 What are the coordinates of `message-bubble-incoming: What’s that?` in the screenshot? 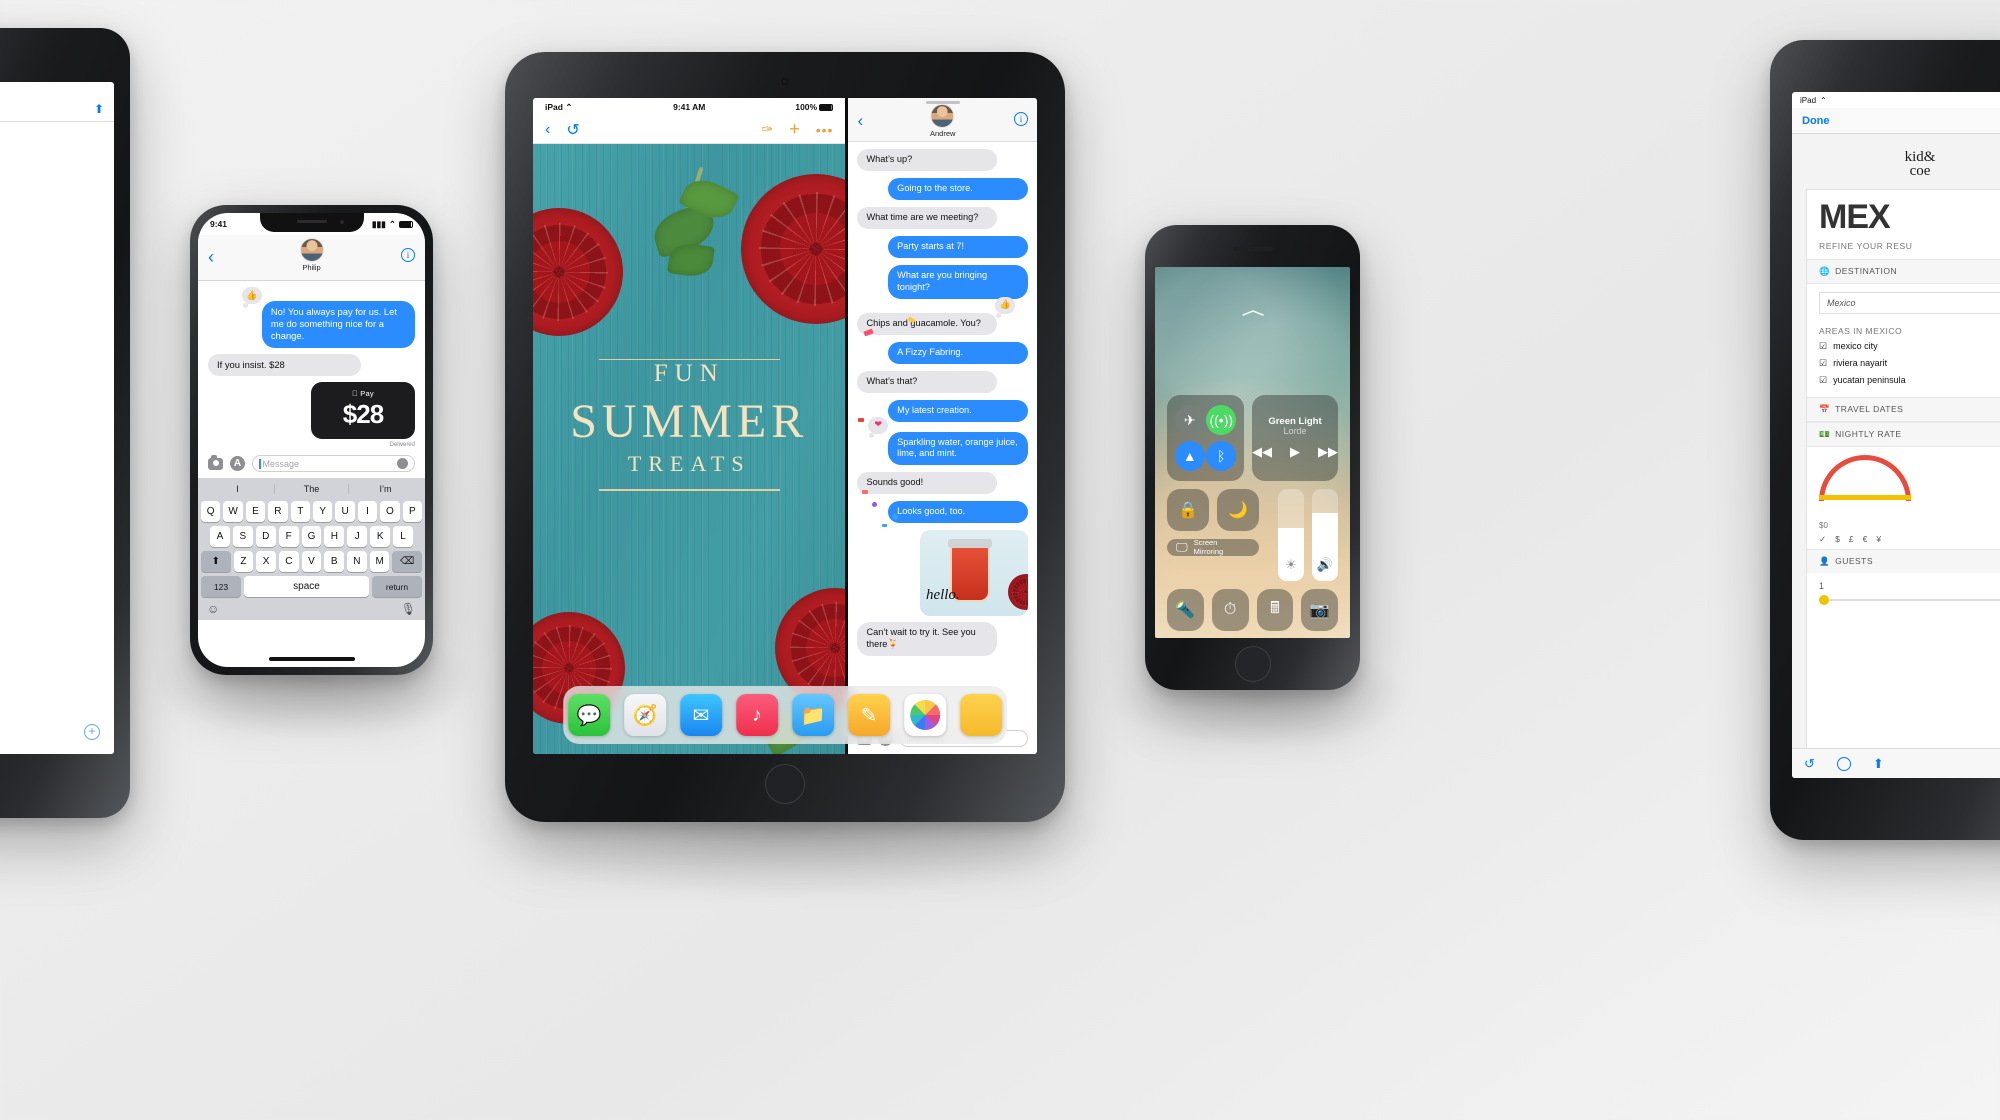 It's located at (927, 381).